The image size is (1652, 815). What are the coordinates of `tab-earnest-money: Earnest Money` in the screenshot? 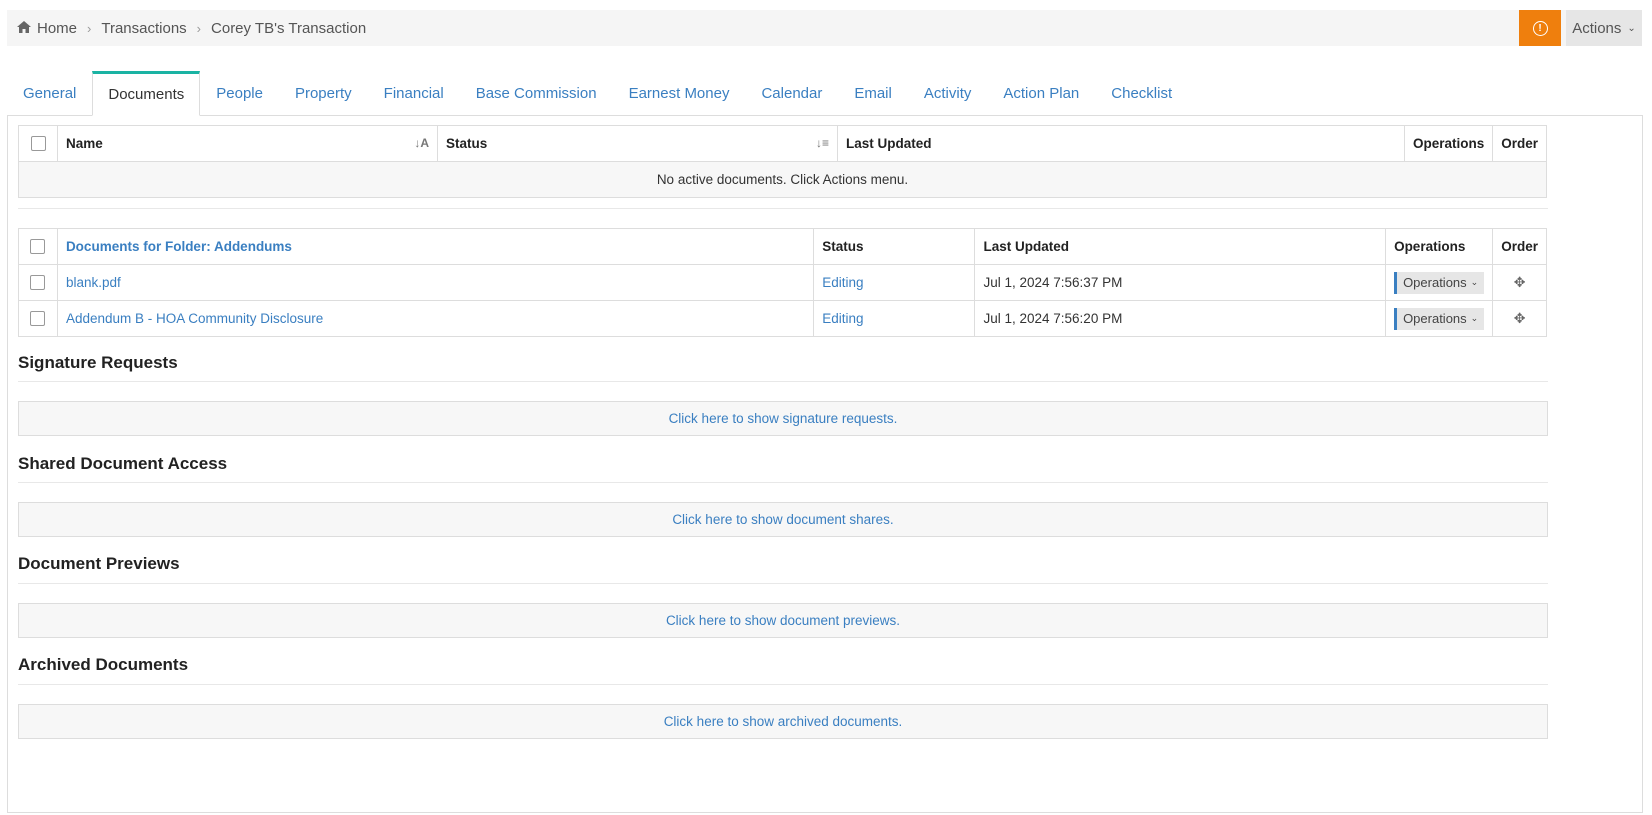 It's located at (679, 93).